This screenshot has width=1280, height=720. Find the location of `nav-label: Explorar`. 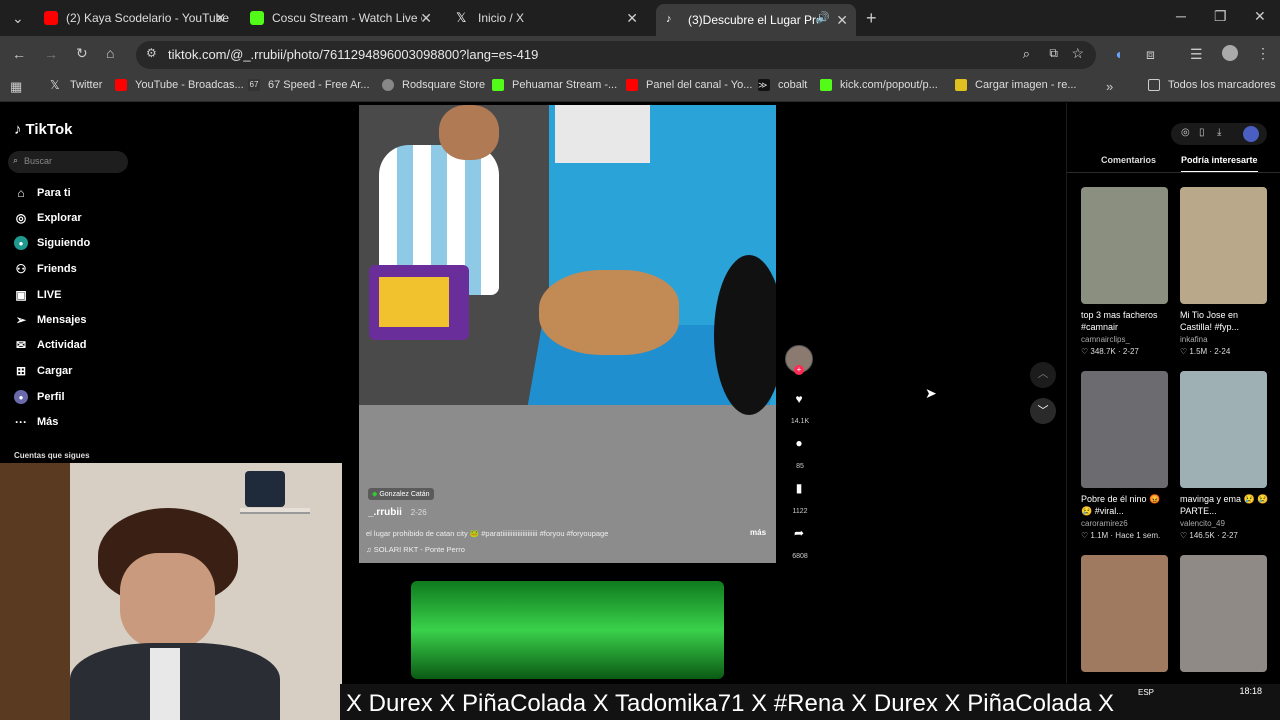

nav-label: Explorar is located at coordinates (59, 218).